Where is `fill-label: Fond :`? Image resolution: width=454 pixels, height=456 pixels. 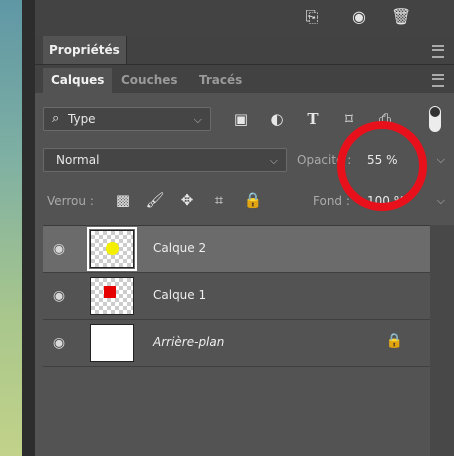
fill-label: Fond : is located at coordinates (331, 201).